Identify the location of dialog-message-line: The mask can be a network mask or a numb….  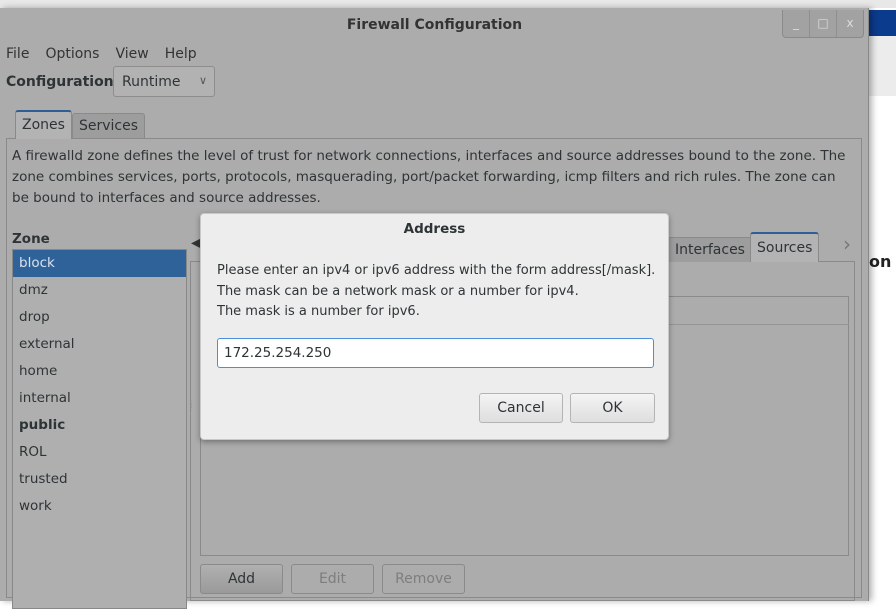
(398, 291).